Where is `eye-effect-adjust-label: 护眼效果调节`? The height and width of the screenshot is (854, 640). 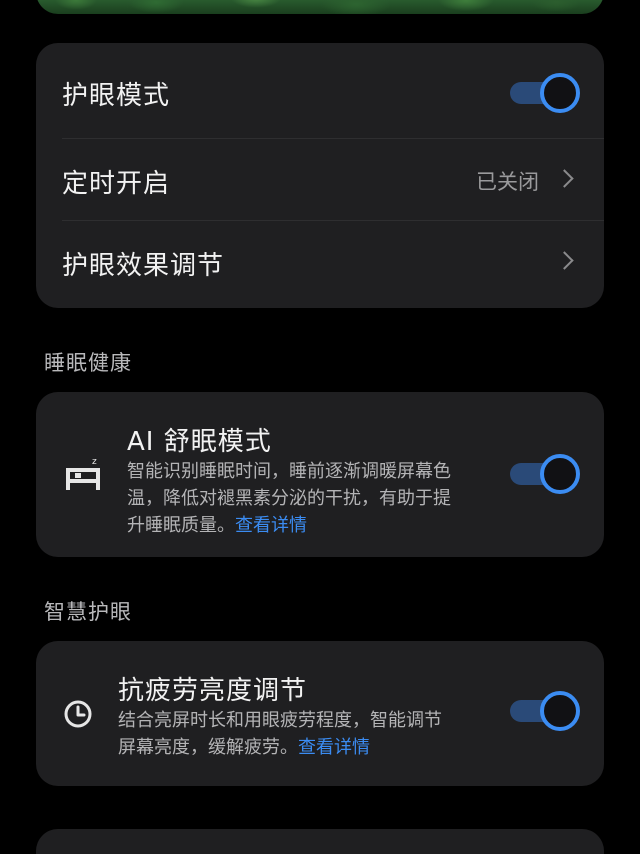
eye-effect-adjust-label: 护眼效果调节 is located at coordinates (143, 266).